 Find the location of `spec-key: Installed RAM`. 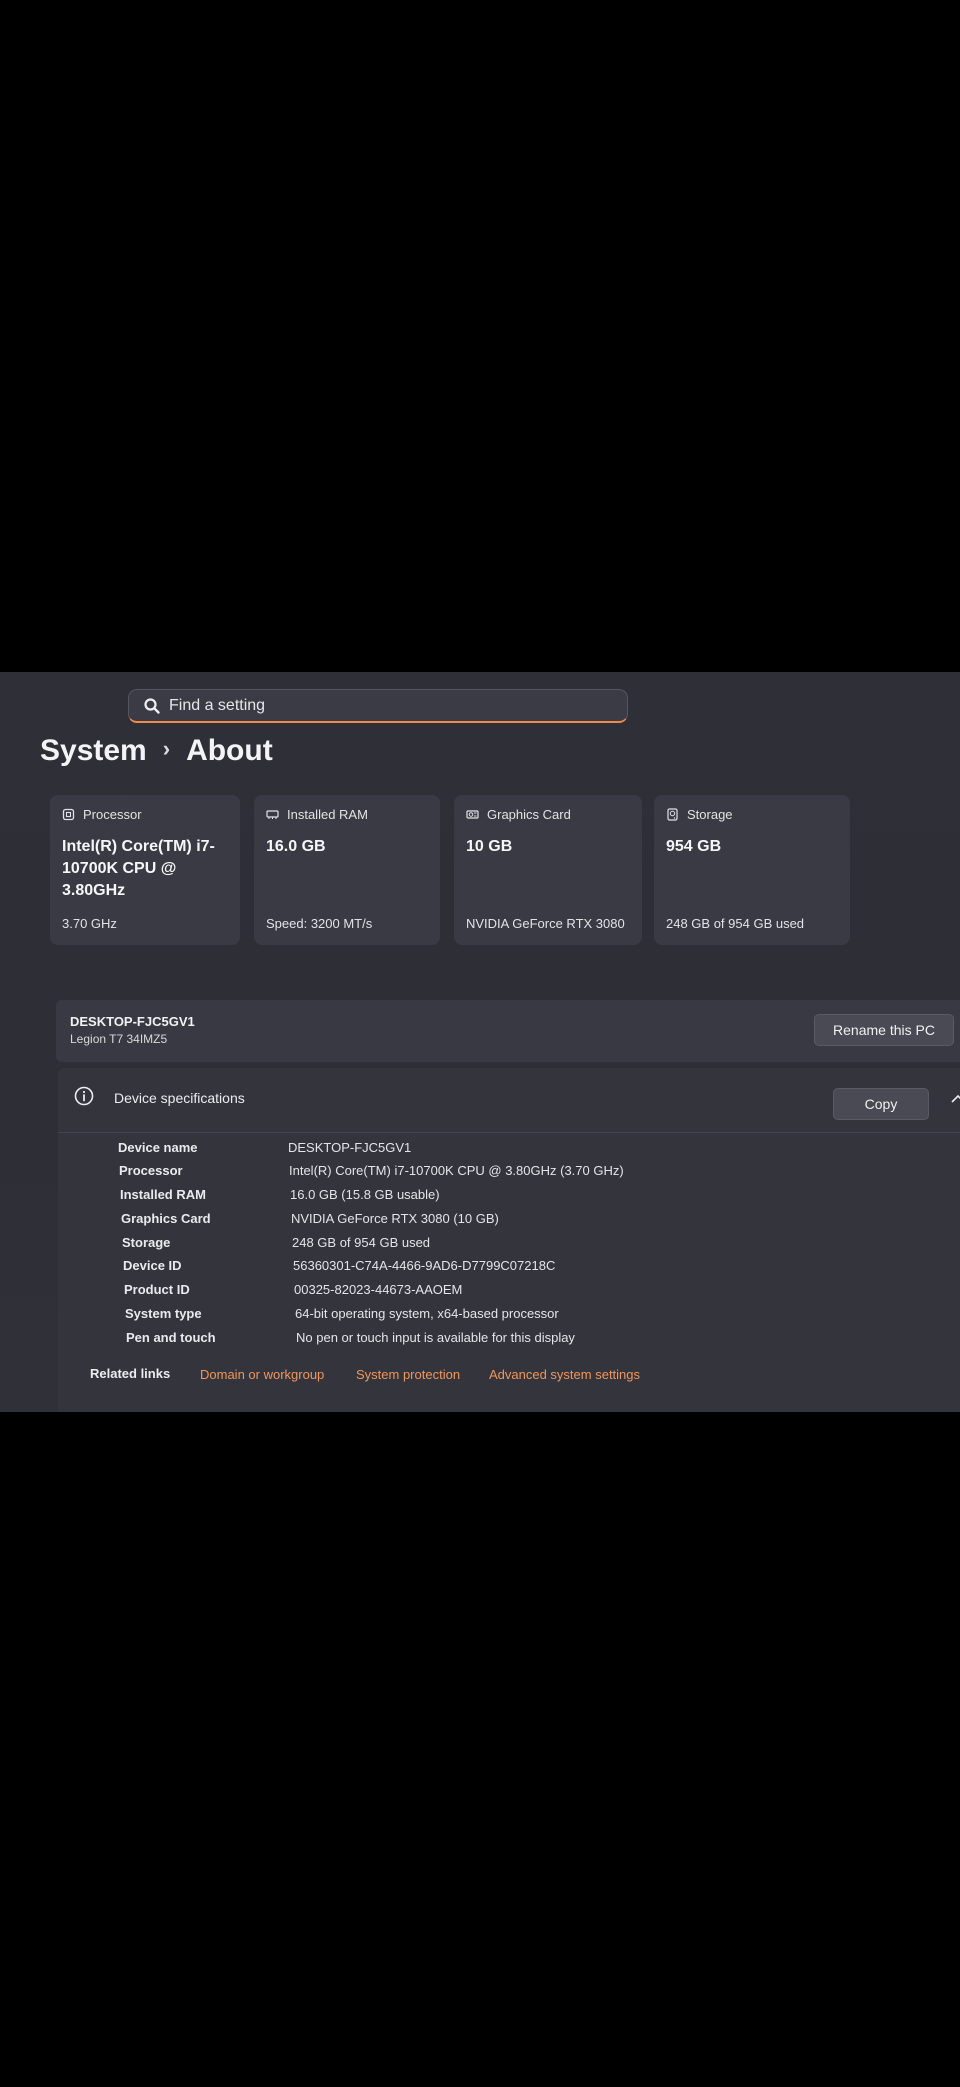

spec-key: Installed RAM is located at coordinates (163, 1194).